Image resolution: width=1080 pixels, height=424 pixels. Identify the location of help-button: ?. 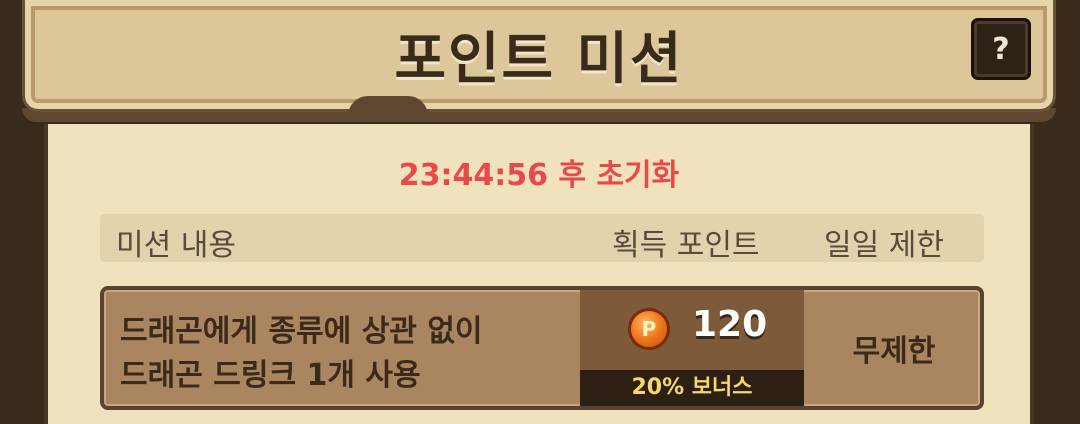
(1001, 49).